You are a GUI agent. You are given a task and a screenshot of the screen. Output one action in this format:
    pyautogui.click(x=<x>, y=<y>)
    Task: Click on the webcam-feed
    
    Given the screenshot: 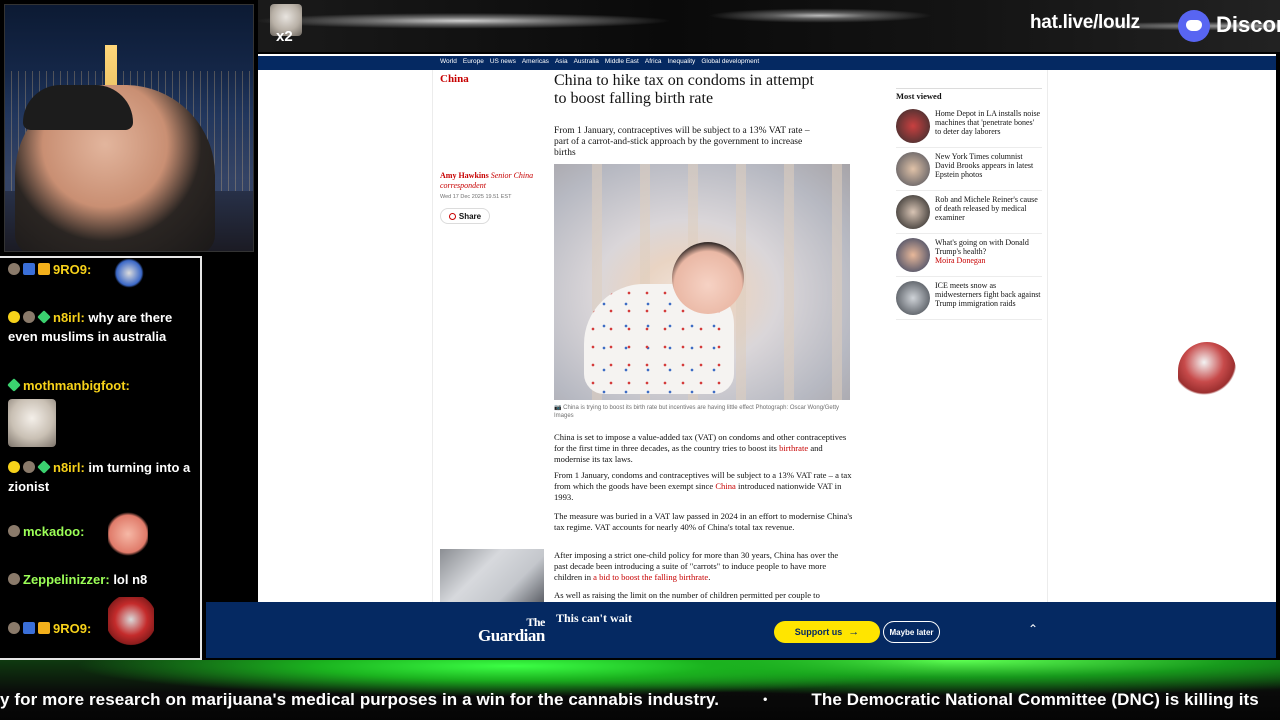 What is the action you would take?
    pyautogui.click(x=129, y=128)
    